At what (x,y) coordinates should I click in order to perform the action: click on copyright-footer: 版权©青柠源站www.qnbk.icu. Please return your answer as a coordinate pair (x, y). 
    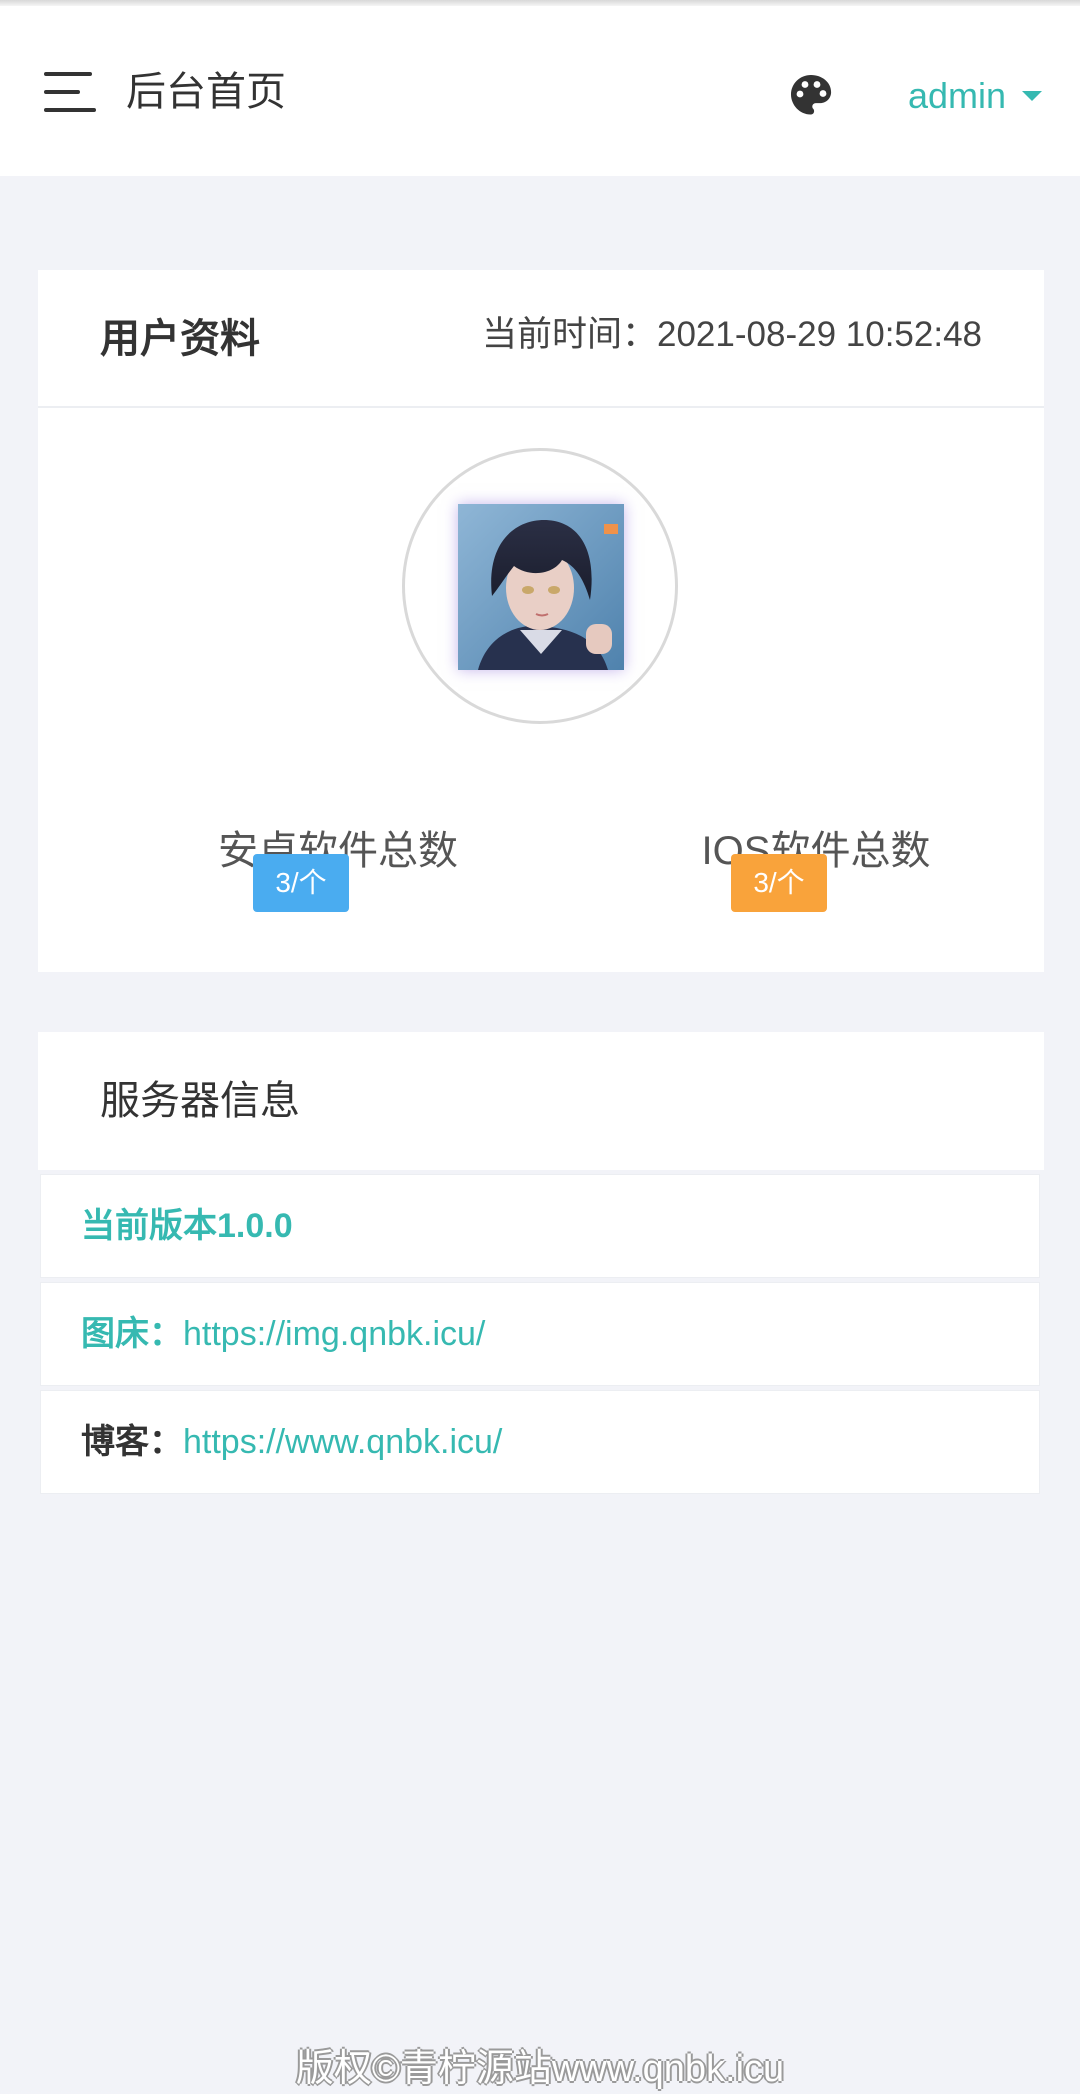
    Looking at the image, I should click on (540, 2069).